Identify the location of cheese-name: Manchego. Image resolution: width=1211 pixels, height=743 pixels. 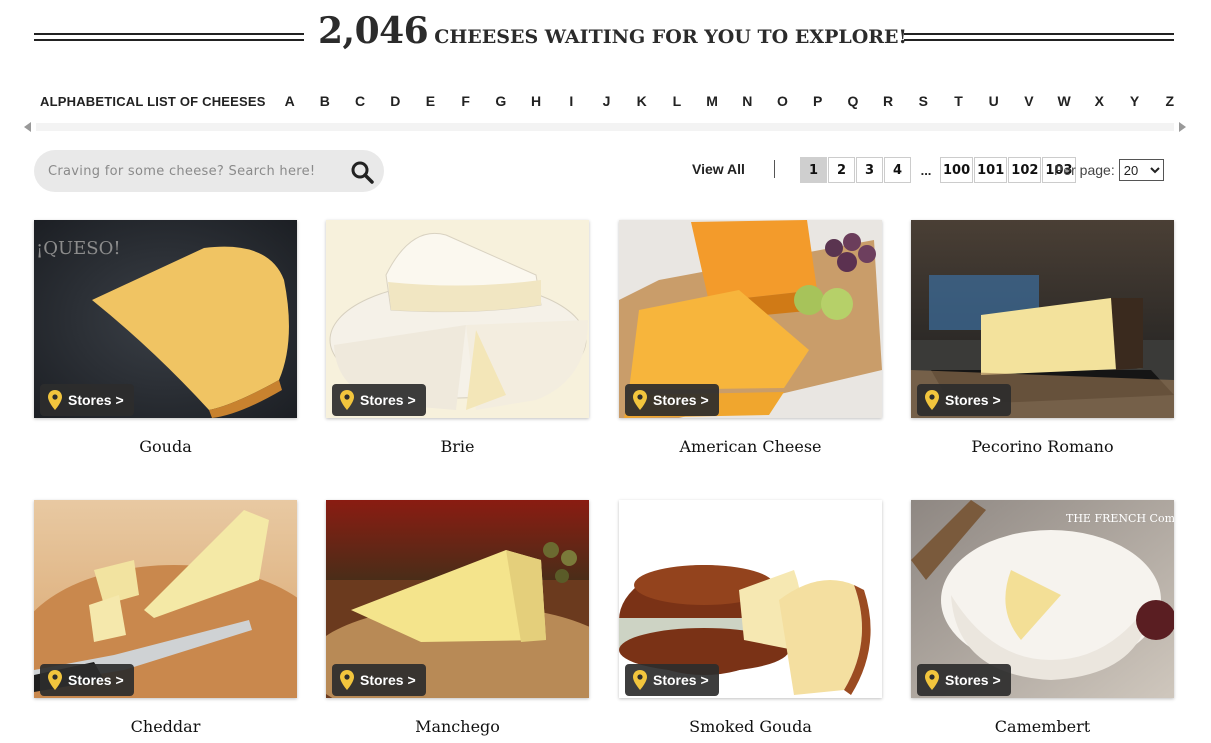
(457, 726).